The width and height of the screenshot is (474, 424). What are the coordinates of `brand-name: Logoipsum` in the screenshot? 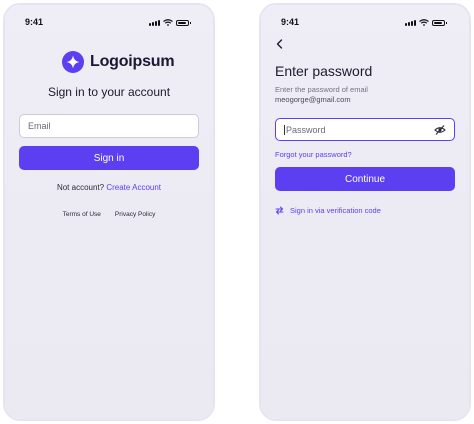 It's located at (132, 61).